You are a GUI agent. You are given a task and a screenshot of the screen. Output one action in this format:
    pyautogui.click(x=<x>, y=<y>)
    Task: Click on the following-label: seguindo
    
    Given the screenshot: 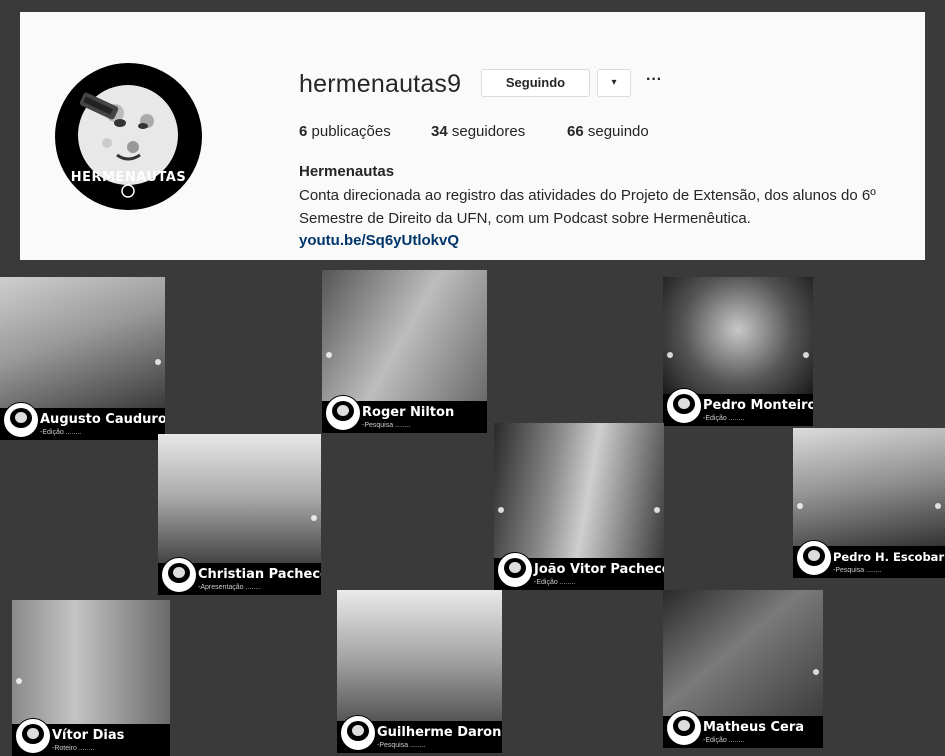 What is the action you would take?
    pyautogui.click(x=618, y=131)
    